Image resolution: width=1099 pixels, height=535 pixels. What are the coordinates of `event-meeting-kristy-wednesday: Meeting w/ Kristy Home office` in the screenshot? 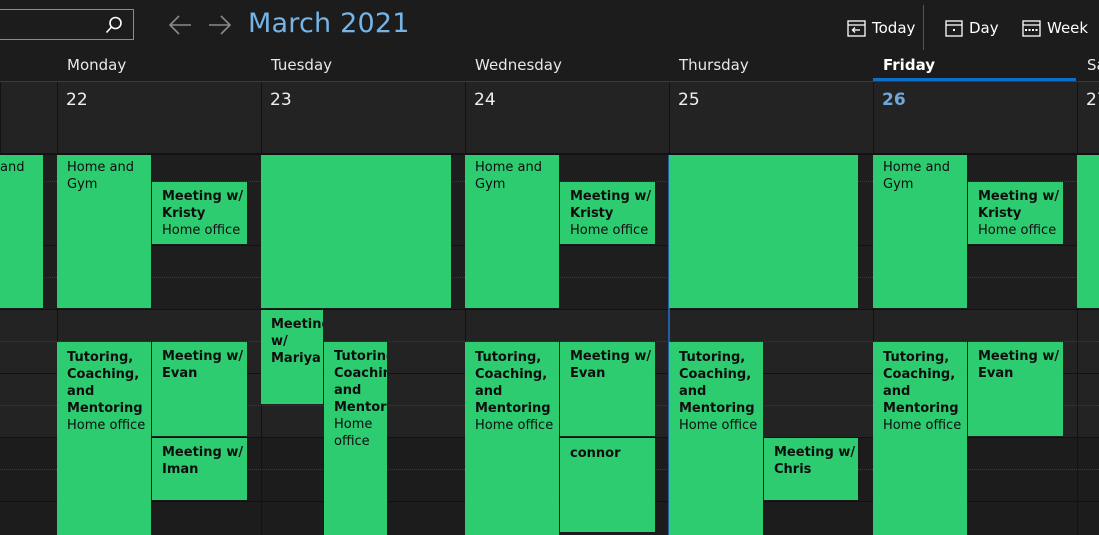 It's located at (607, 213).